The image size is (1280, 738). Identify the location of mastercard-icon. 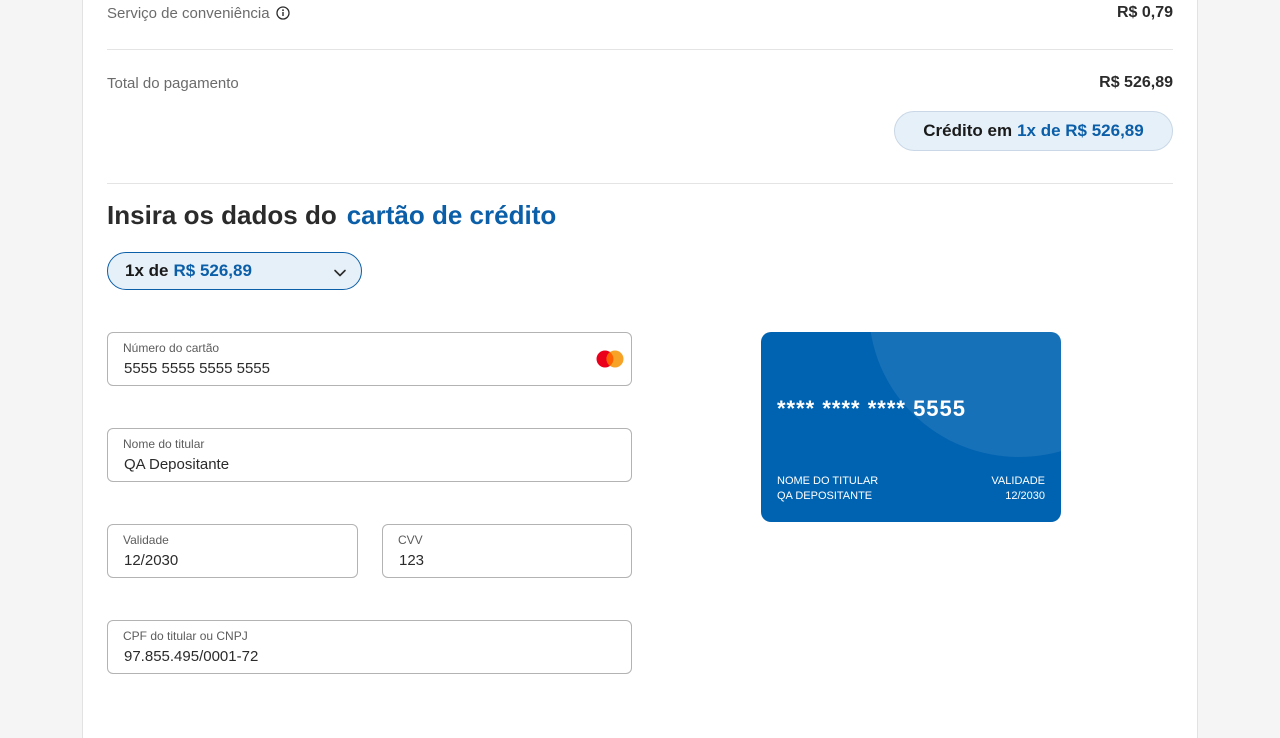
(611, 359).